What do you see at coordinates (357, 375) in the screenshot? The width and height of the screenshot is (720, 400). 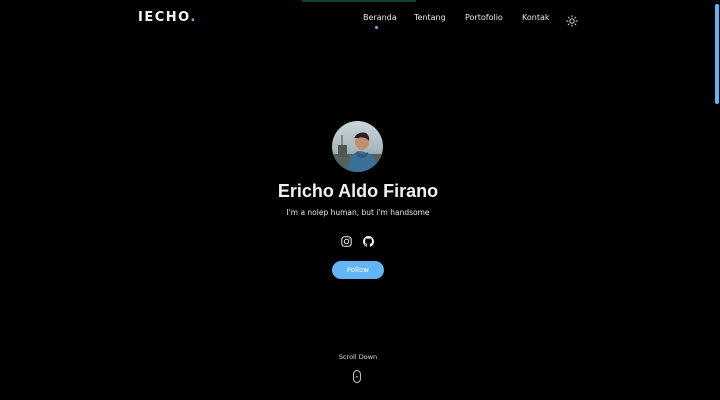 I see `mouse-icon` at bounding box center [357, 375].